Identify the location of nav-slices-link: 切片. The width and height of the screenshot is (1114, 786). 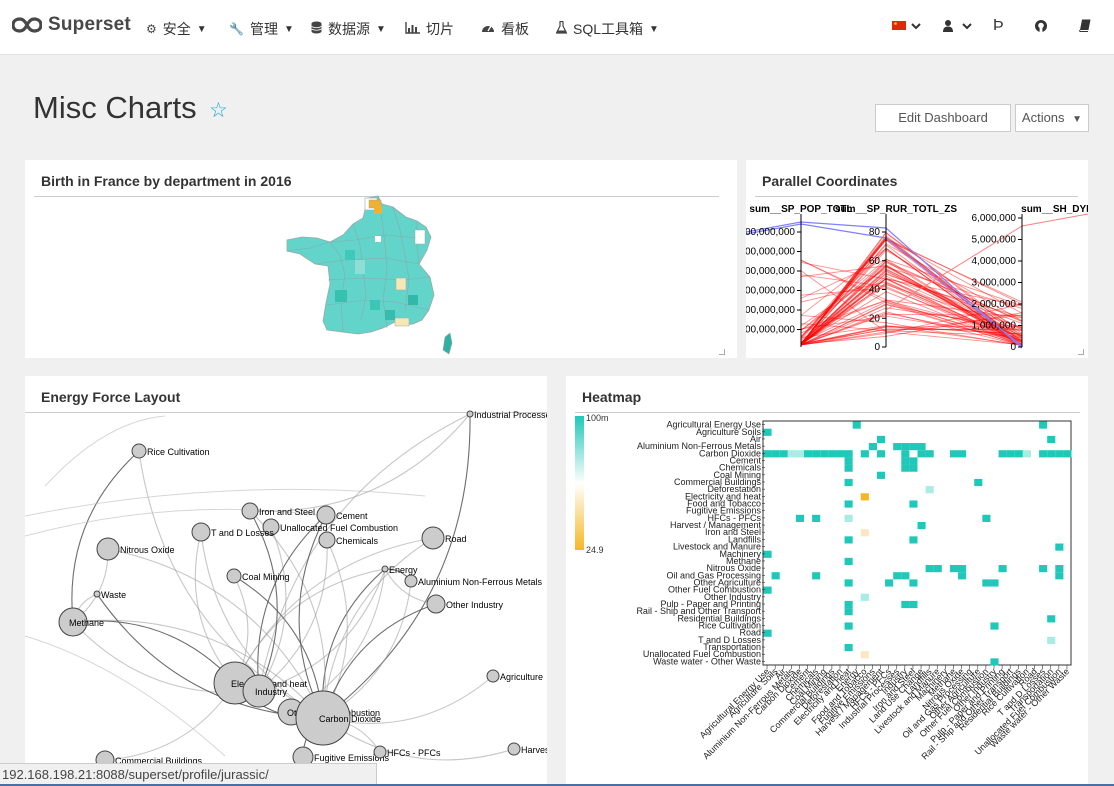
(429, 29).